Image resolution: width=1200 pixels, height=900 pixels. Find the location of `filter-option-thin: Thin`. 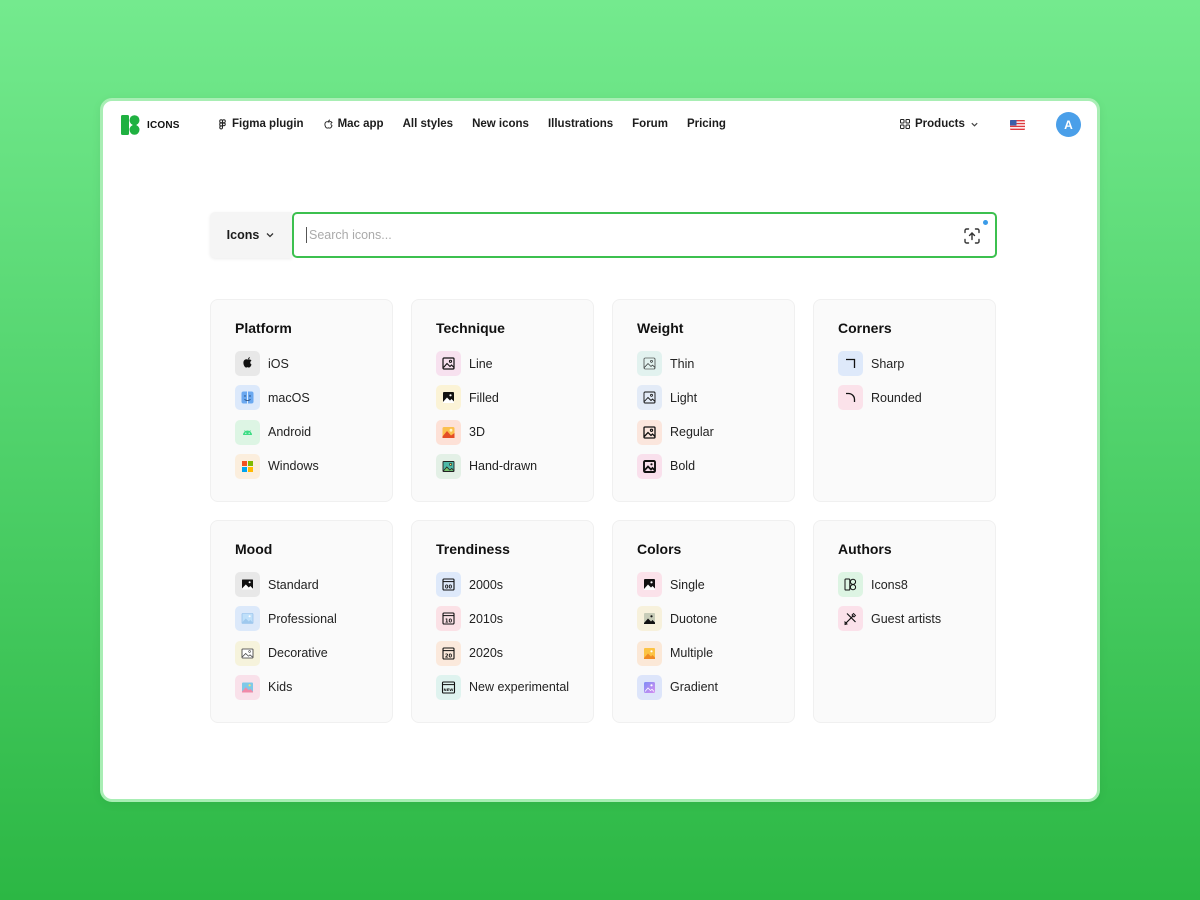

filter-option-thin: Thin is located at coordinates (703, 363).